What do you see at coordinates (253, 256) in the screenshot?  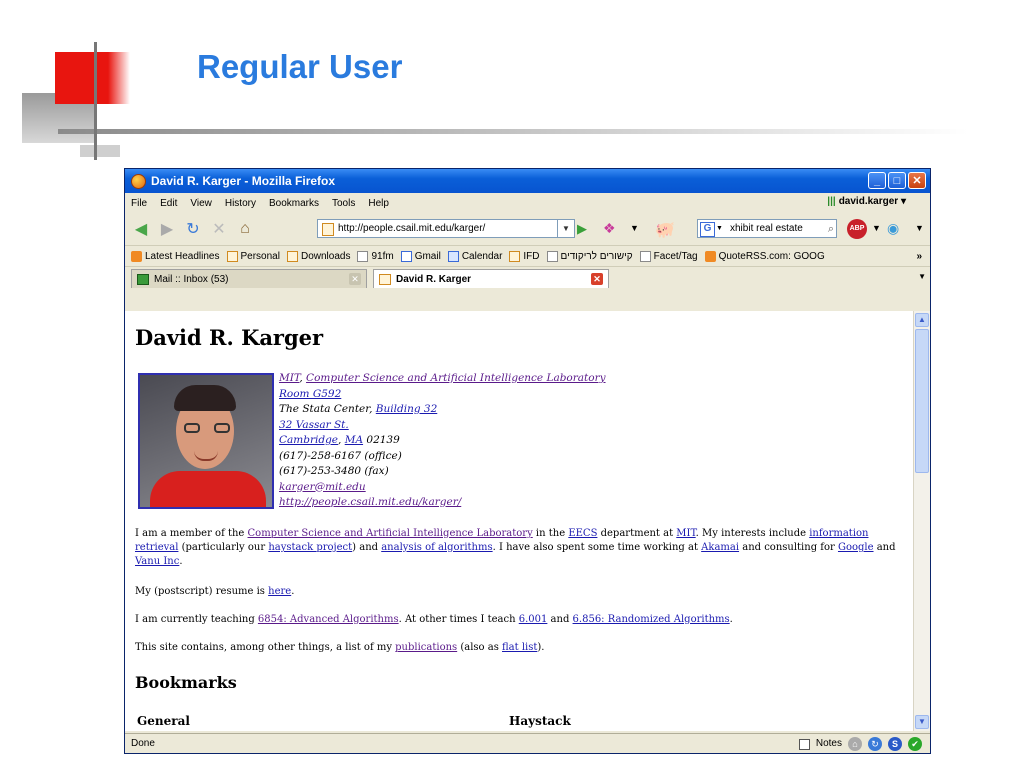 I see `bookmark-personal: Personal` at bounding box center [253, 256].